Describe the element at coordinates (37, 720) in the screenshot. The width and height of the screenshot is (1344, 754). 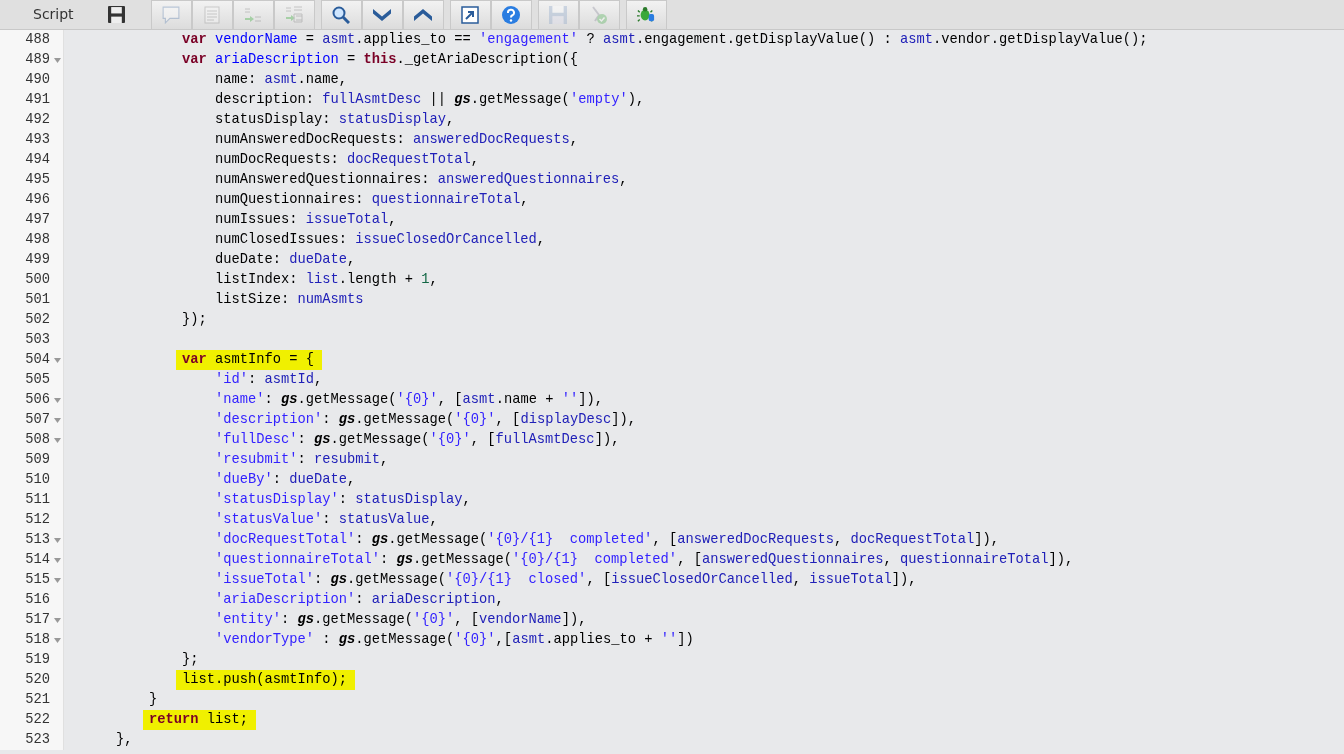
I see `line-number: 522` at that location.